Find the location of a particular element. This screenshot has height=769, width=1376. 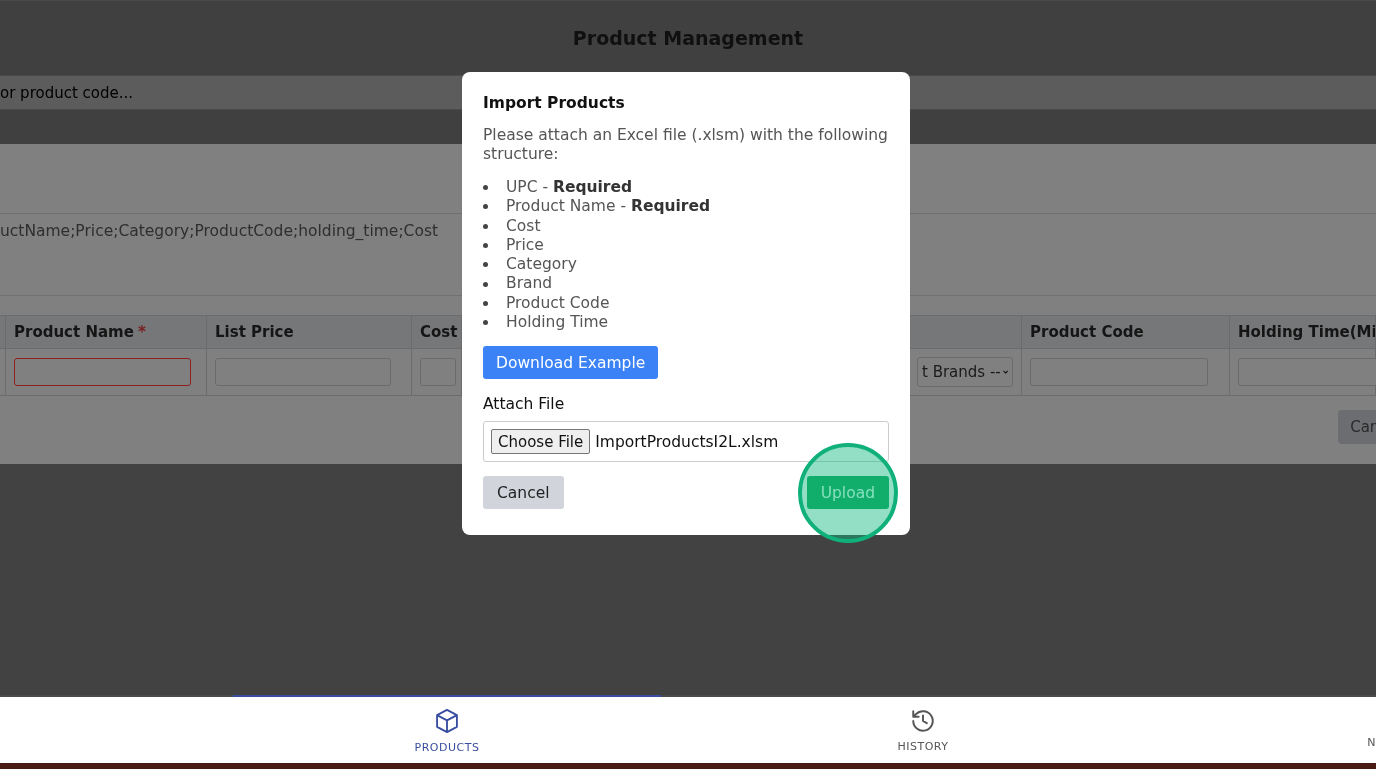

column-label: Product Code is located at coordinates (1087, 332).